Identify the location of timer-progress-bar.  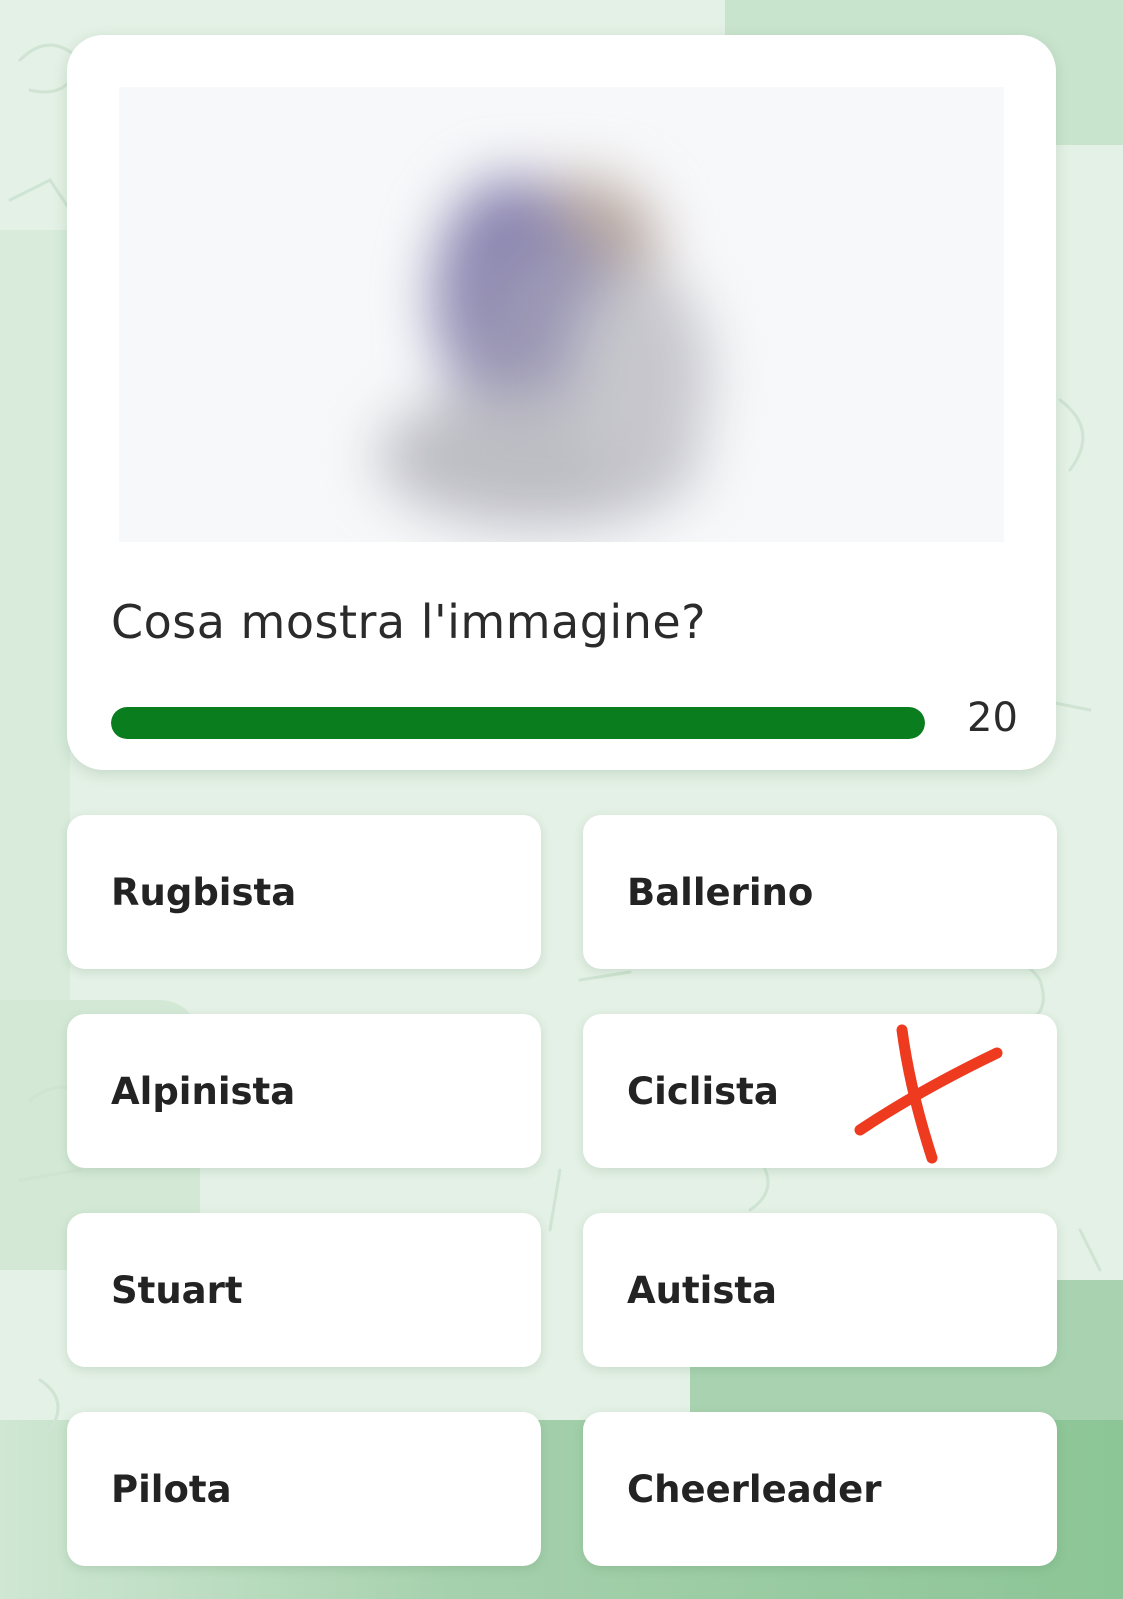
(518, 723).